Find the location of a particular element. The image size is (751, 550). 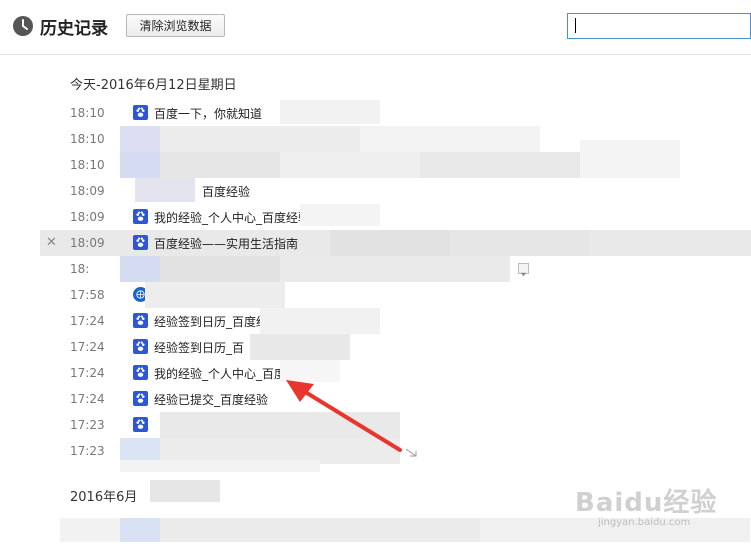

baidu-watermark-logo: Baidu经验 is located at coordinates (646, 503).